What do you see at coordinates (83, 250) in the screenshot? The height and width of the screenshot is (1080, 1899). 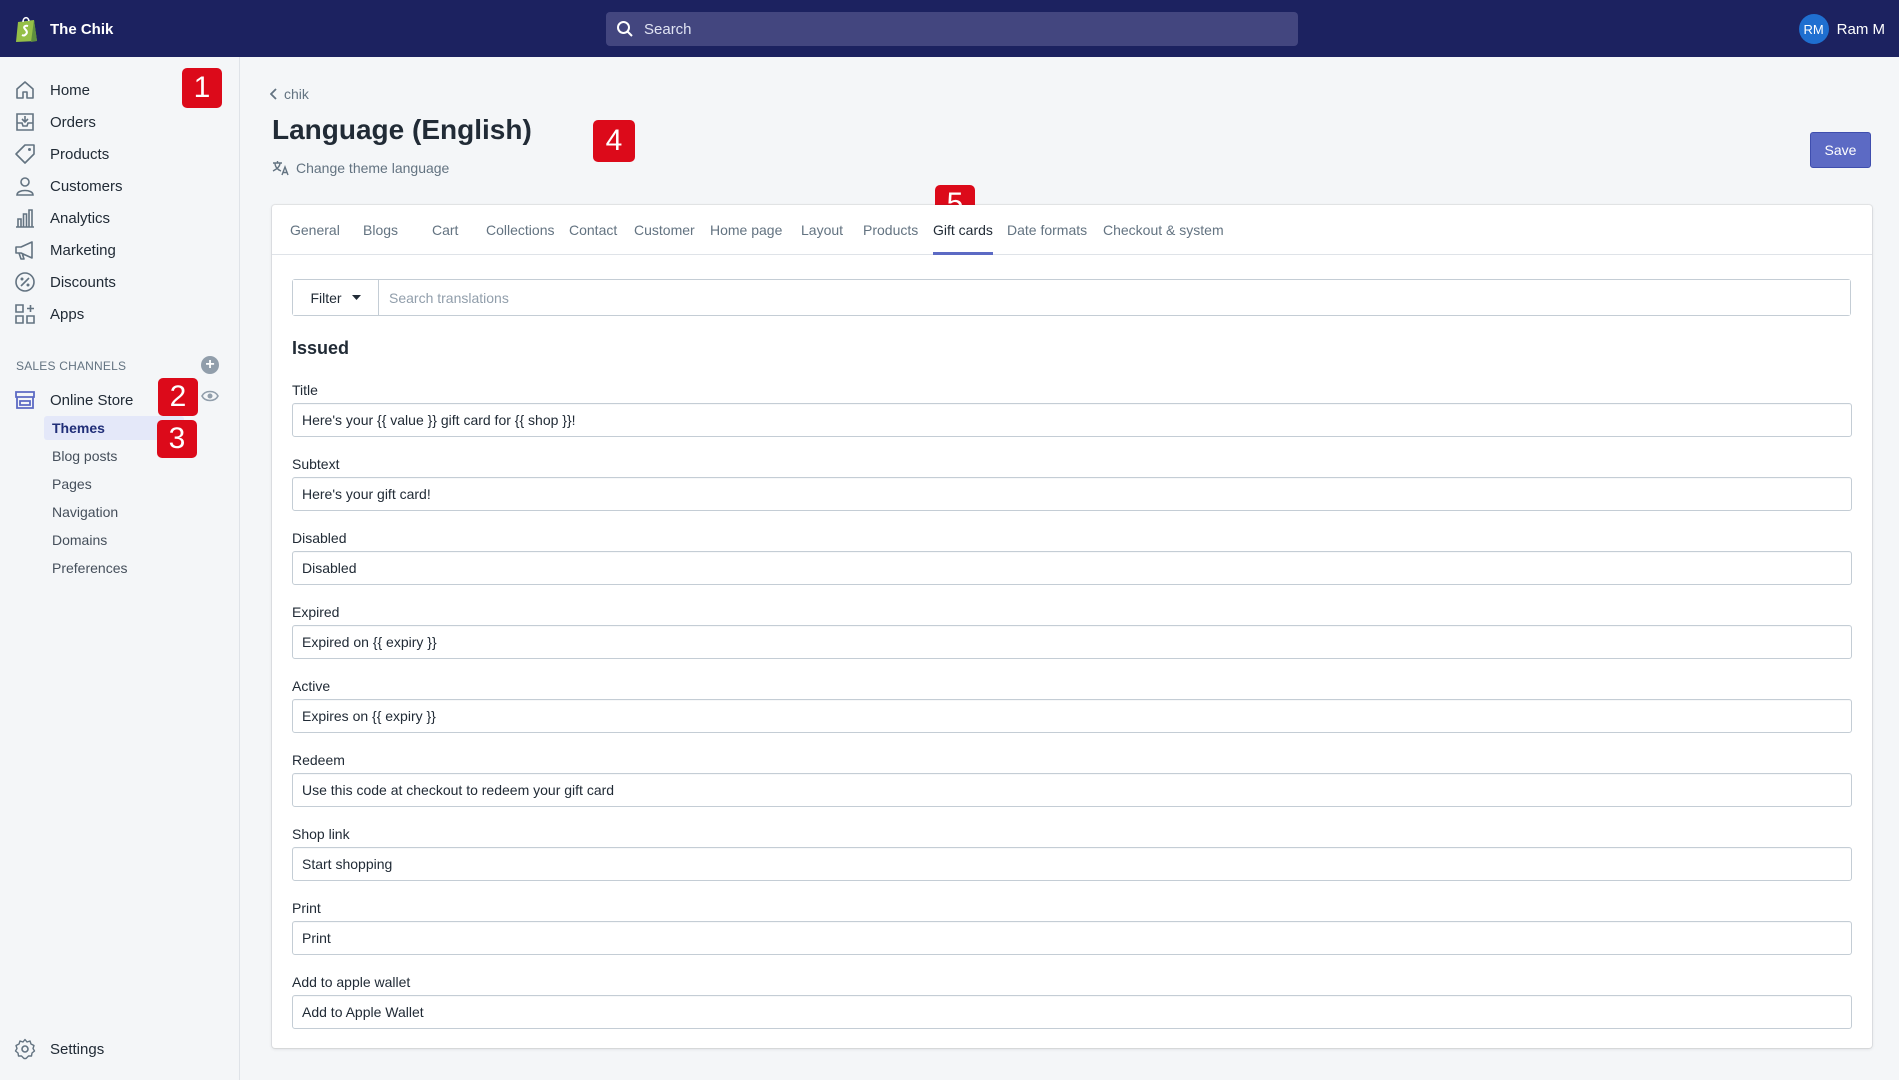 I see `sidebar-item-label: Marketing` at bounding box center [83, 250].